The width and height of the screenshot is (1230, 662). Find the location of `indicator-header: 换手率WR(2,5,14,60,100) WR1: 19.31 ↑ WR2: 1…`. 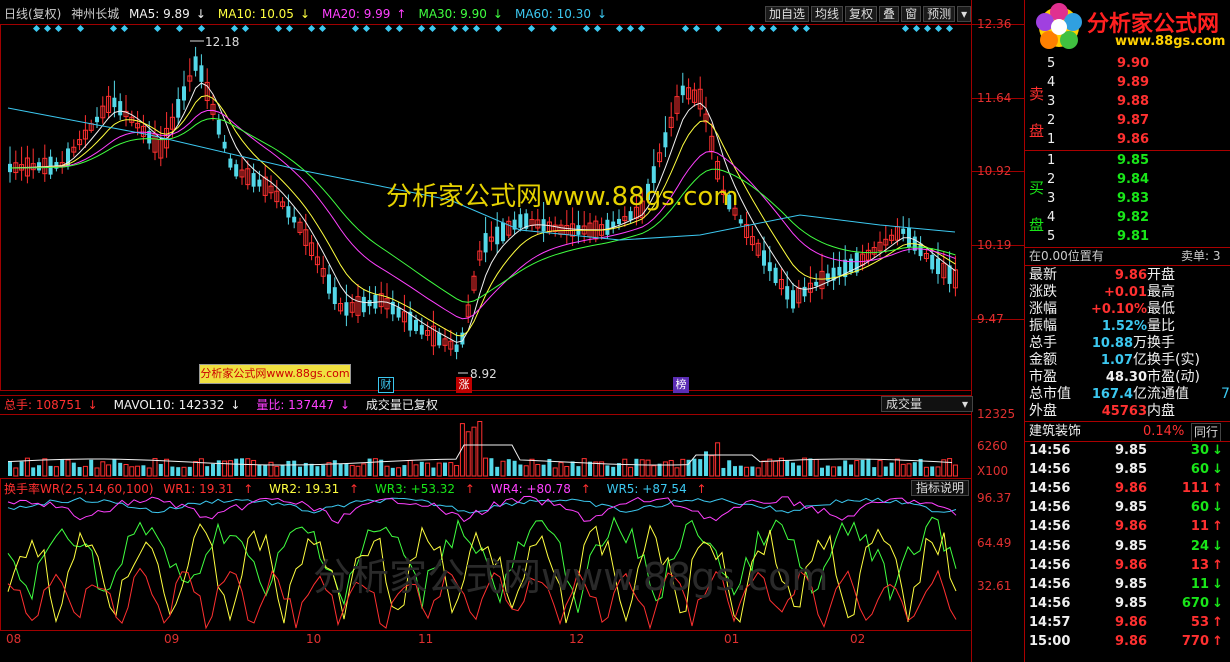

indicator-header: 换手率WR(2,5,14,60,100) WR1: 19.31 ↑ WR2: 1… is located at coordinates (361, 489).